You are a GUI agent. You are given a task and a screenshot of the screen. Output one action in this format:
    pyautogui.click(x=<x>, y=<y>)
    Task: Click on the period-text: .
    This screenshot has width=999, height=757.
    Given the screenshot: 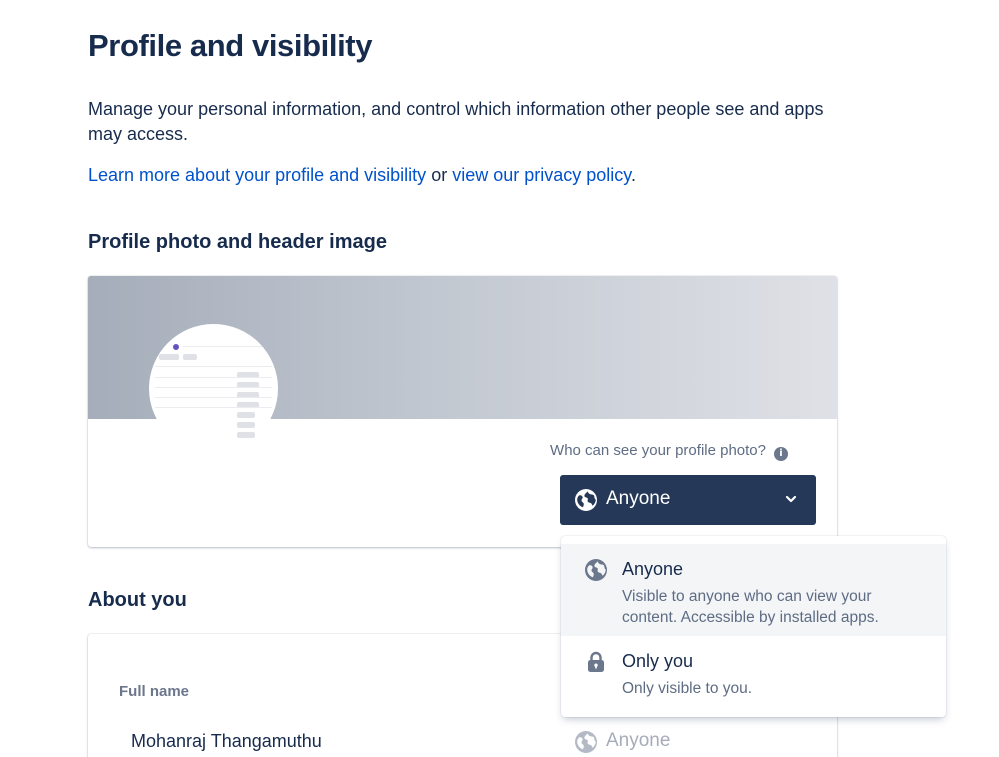 What is the action you would take?
    pyautogui.click(x=633, y=175)
    